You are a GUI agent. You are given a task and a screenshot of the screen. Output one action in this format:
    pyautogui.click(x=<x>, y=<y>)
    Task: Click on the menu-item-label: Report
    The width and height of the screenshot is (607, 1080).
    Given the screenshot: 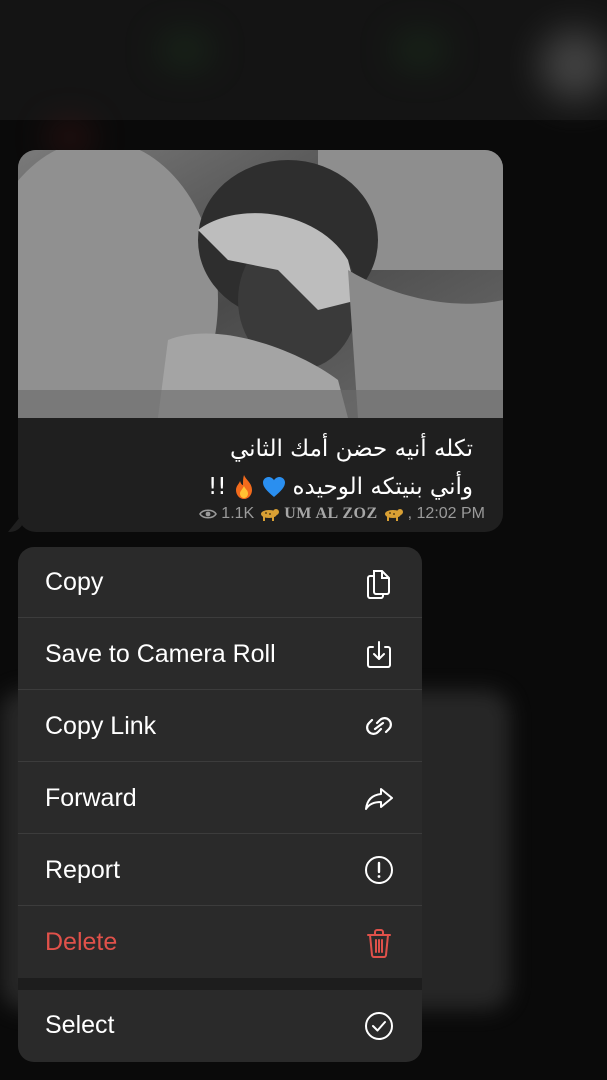 What is the action you would take?
    pyautogui.click(x=83, y=869)
    